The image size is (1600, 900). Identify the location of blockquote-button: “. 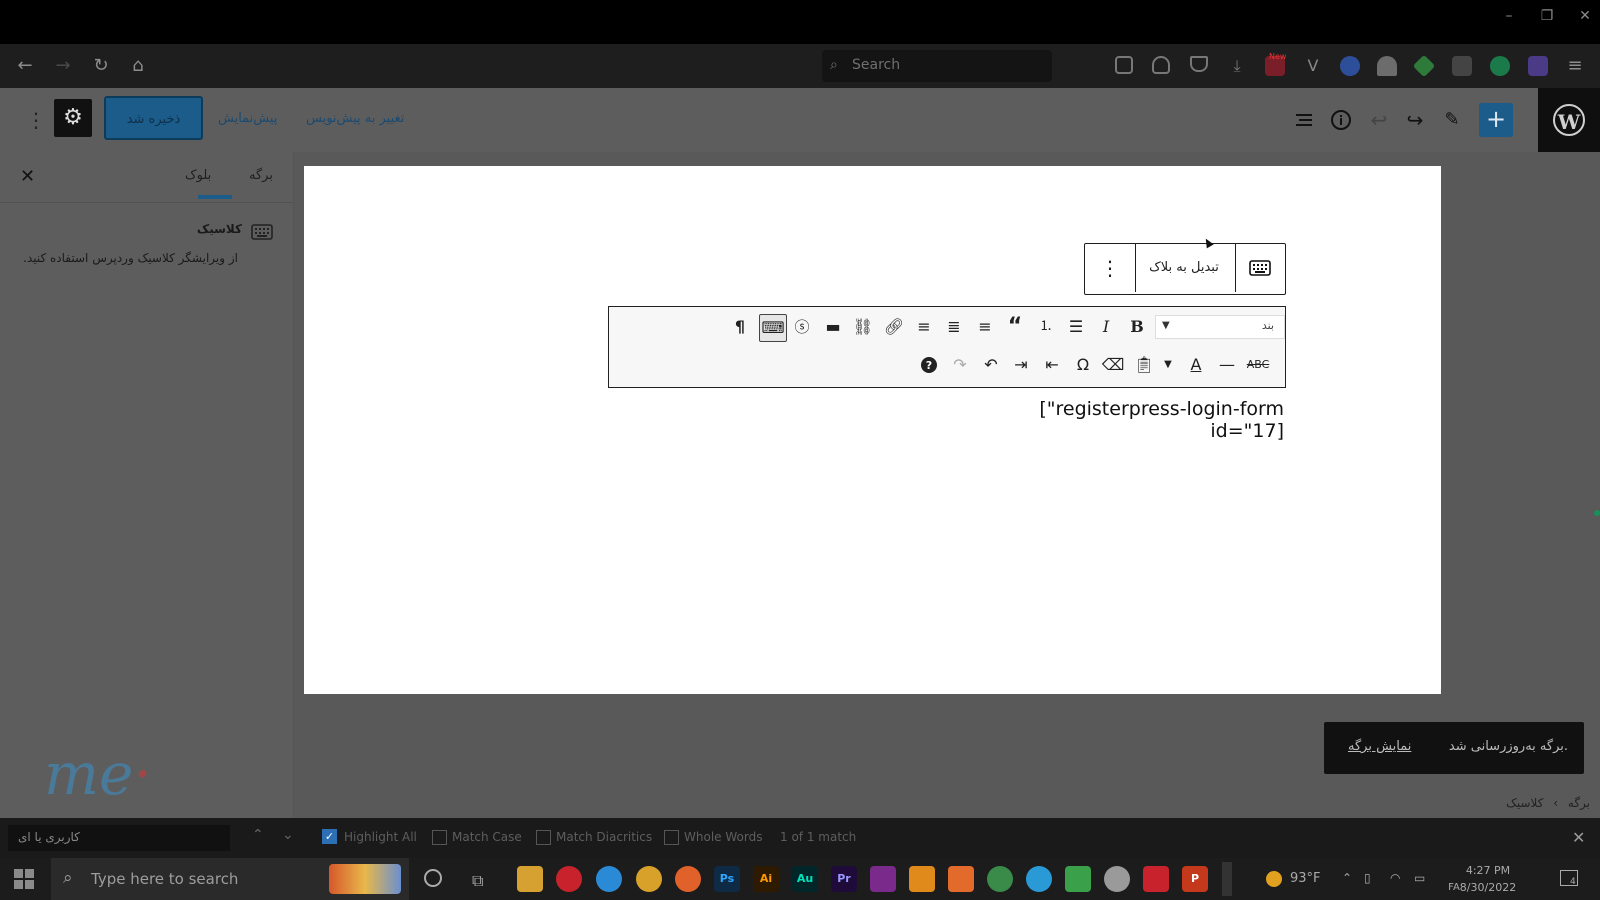
(1015, 327).